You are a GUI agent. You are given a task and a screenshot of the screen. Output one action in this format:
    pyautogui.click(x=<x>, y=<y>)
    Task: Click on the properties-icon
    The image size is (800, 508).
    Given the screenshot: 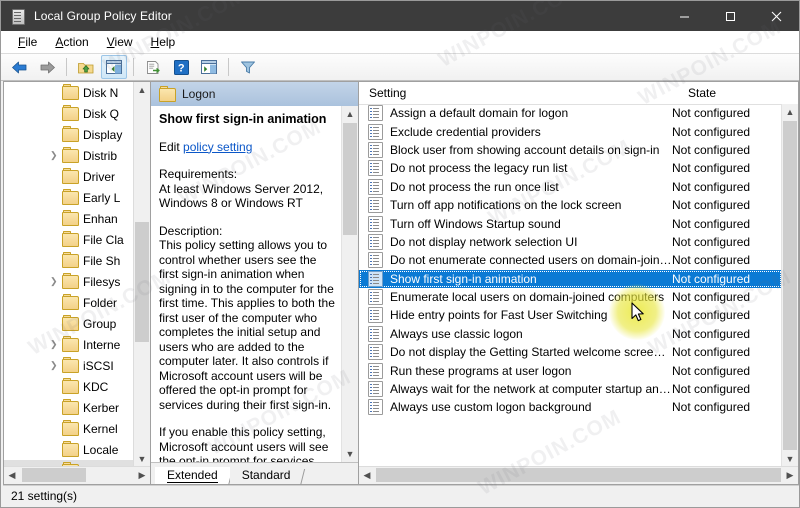 What is the action you would take?
    pyautogui.click(x=209, y=67)
    